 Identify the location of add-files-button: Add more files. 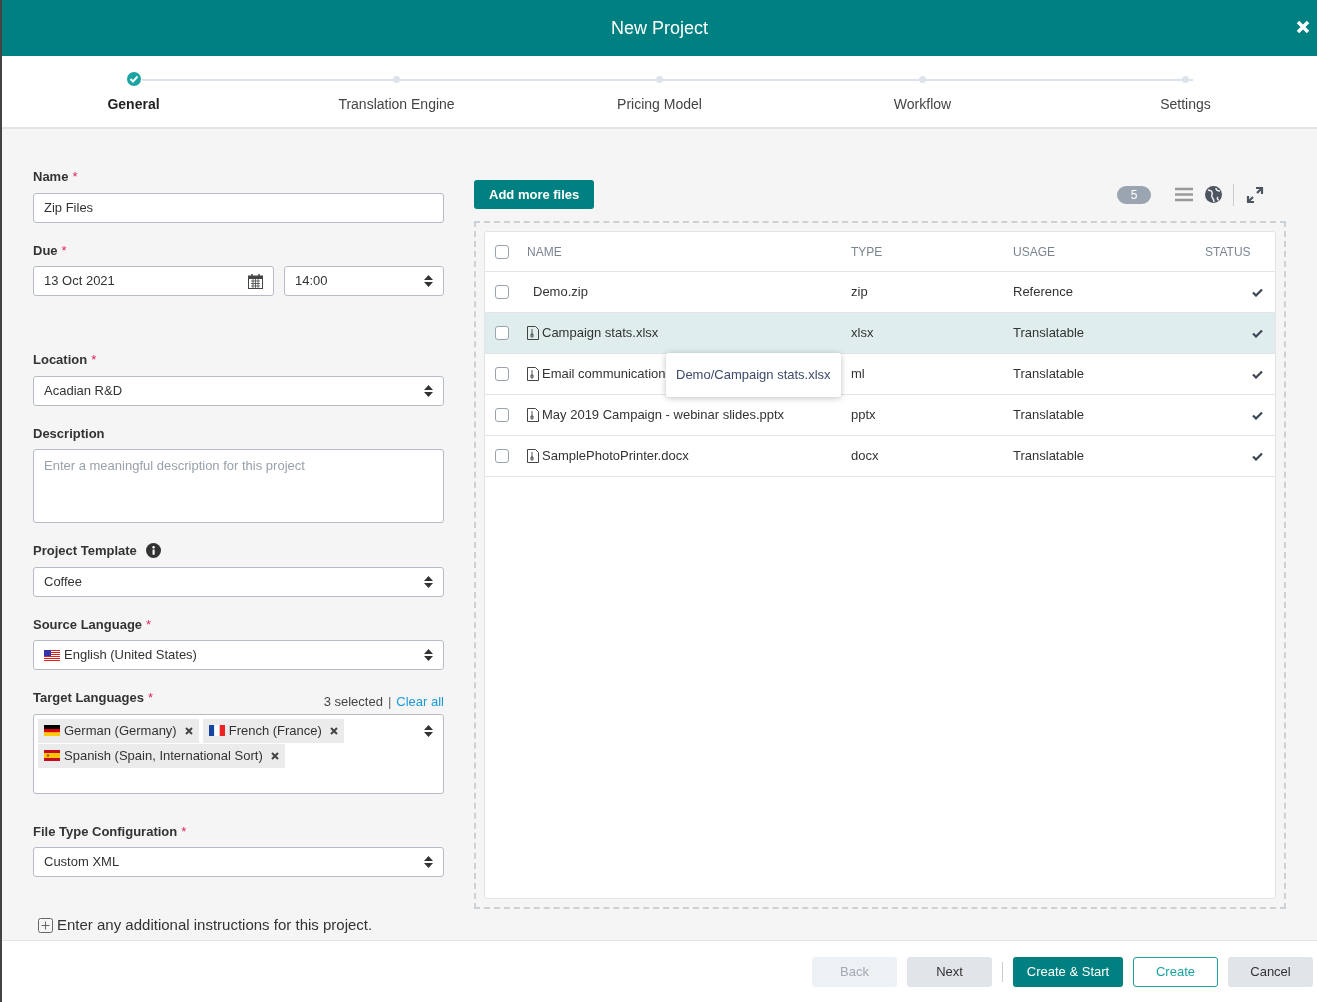
(534, 194).